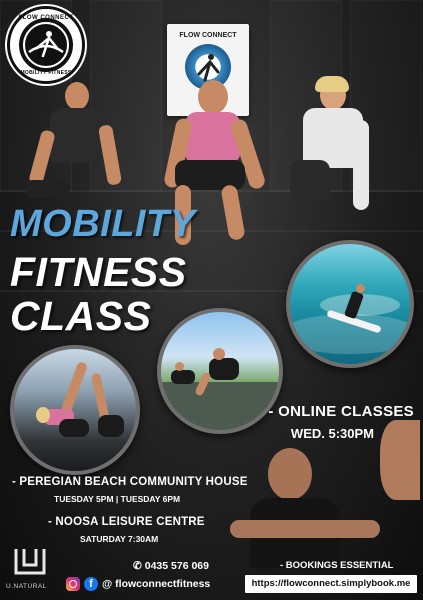 Image resolution: width=423 pixels, height=600 pixels. What do you see at coordinates (337, 565) in the screenshot?
I see `bookings-essential-label: - BOOKINGS ESSENTIAL` at bounding box center [337, 565].